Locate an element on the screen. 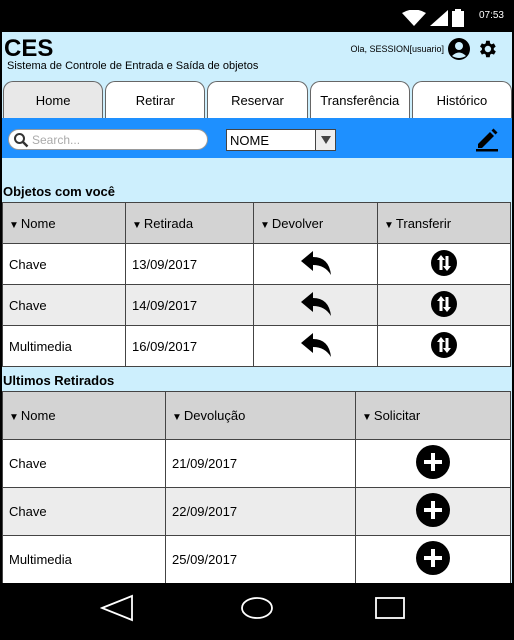 This screenshot has height=640, width=514. column-header: ▼ Retirada is located at coordinates (189, 223).